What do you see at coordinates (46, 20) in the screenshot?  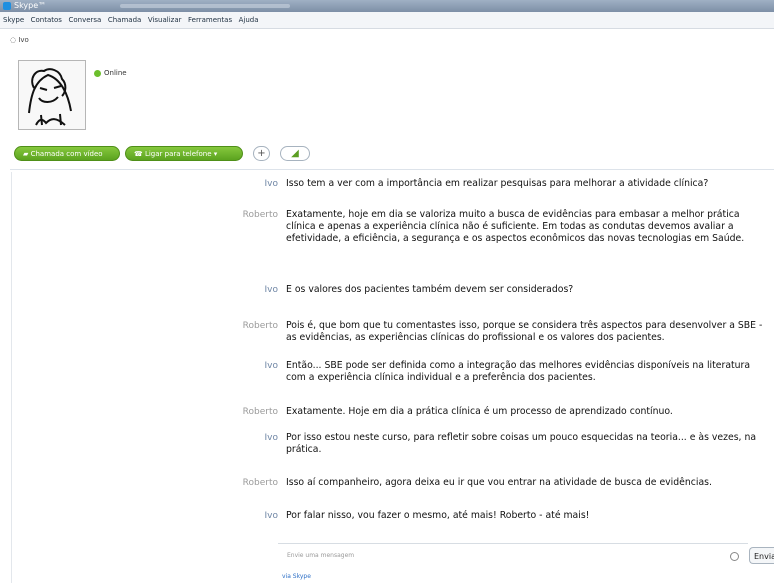 I see `menu-contatos: Contatos` at bounding box center [46, 20].